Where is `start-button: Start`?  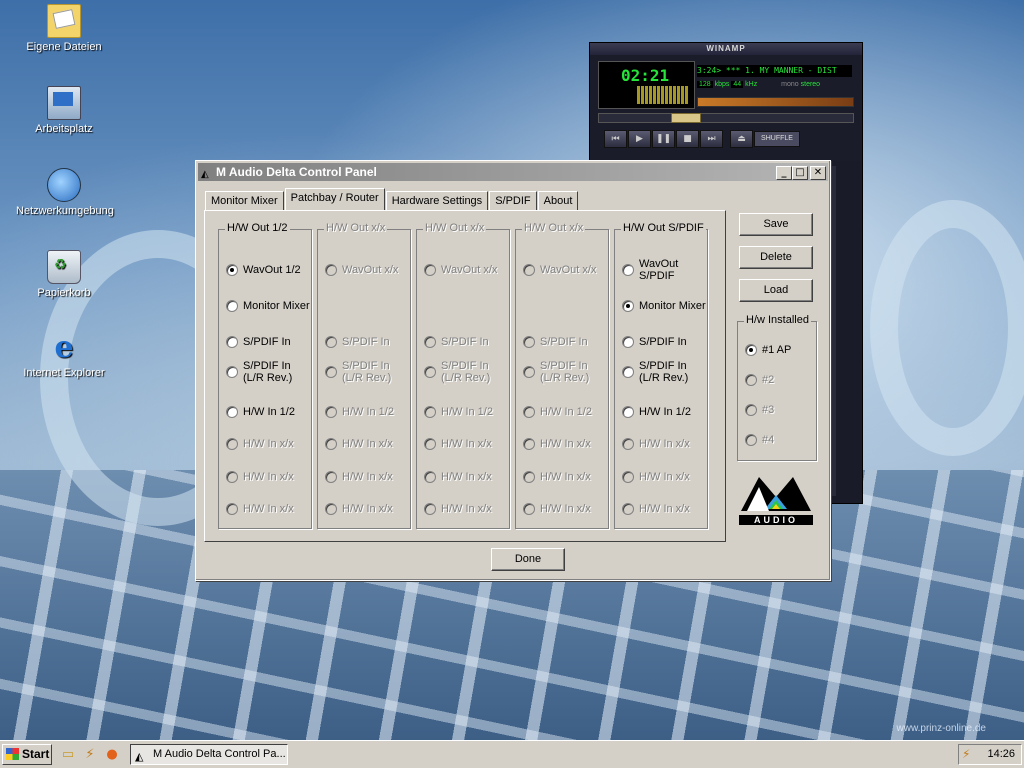 start-button: Start is located at coordinates (27, 754).